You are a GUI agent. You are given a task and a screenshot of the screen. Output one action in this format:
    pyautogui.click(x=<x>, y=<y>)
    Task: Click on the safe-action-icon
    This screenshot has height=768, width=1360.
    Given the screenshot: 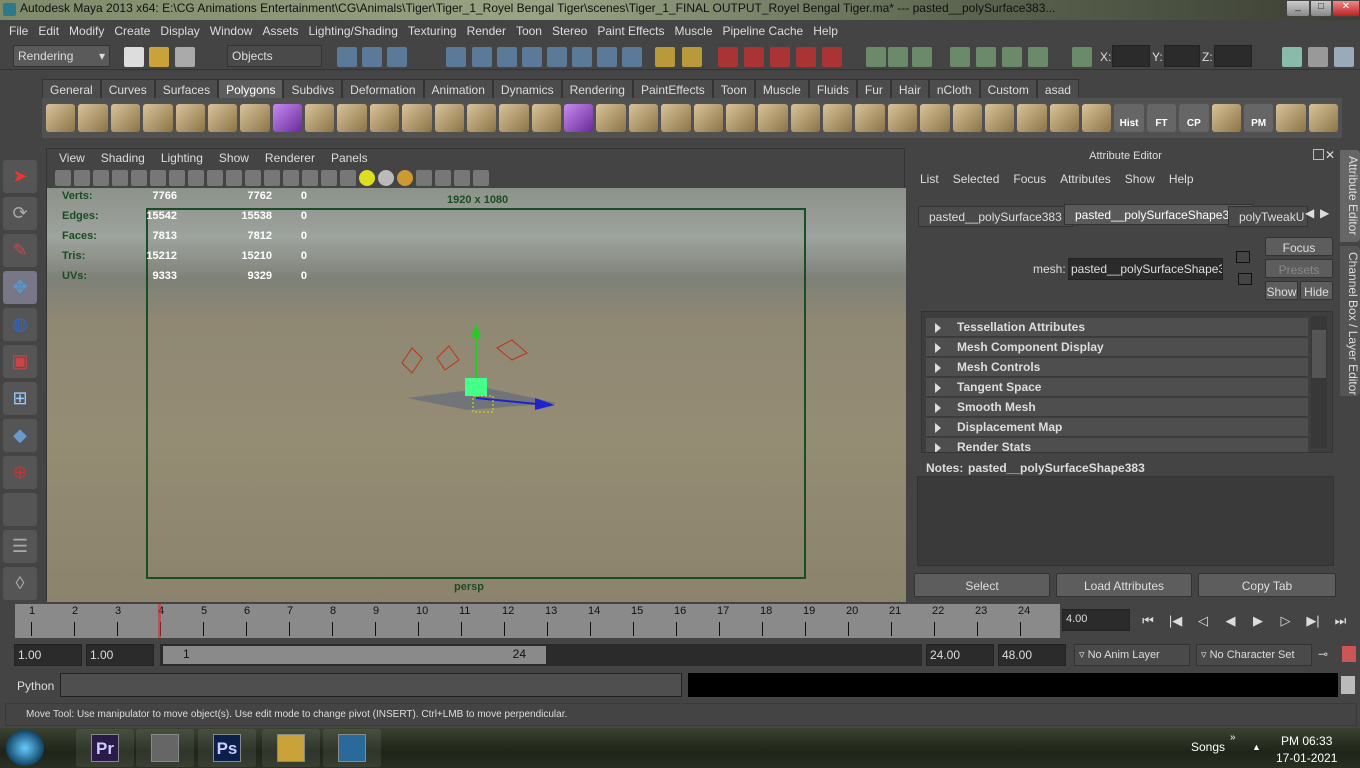 What is the action you would take?
    pyautogui.click(x=253, y=178)
    